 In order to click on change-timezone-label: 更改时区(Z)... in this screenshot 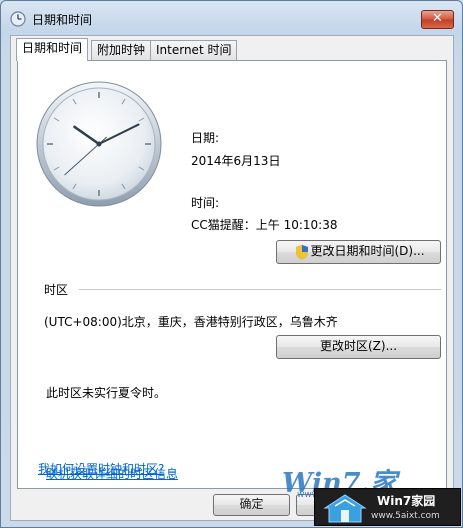, I will do `click(358, 346)`.